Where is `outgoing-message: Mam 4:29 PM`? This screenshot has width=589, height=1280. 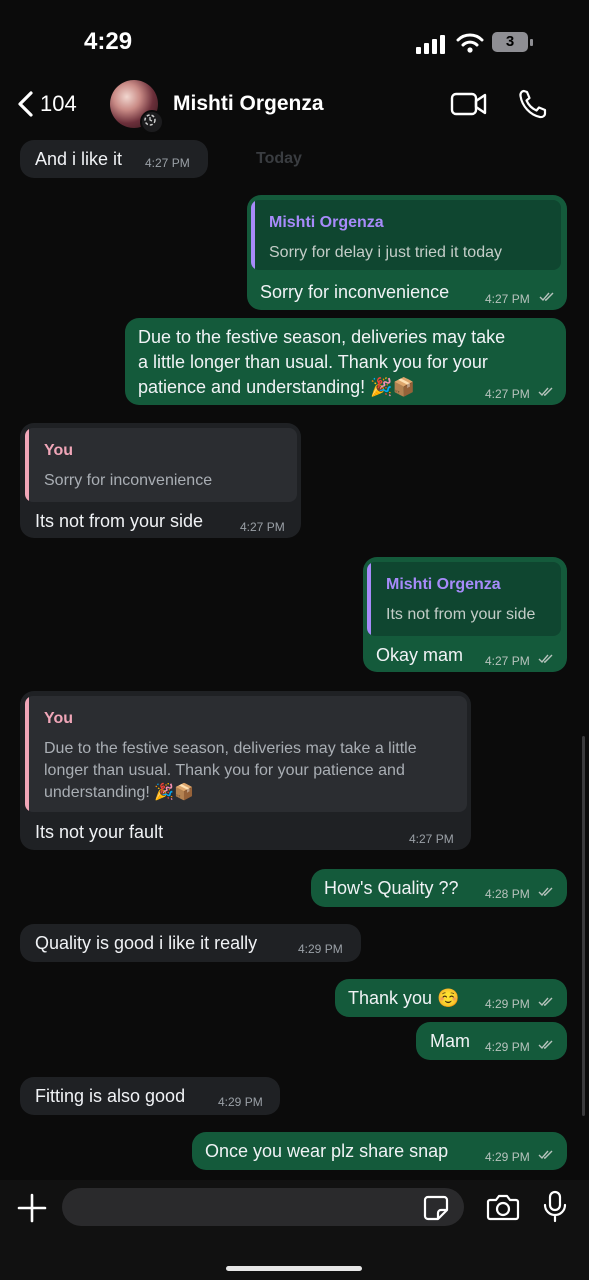 outgoing-message: Mam 4:29 PM is located at coordinates (491, 1041).